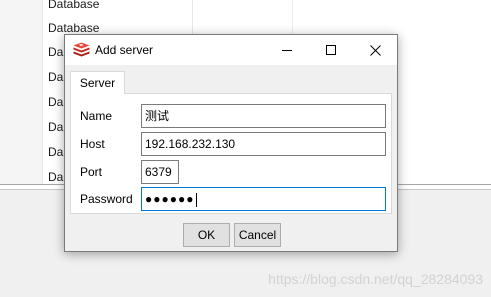 The image size is (491, 297). Describe the element at coordinates (257, 235) in the screenshot. I see `cancel-button: Cancel` at that location.